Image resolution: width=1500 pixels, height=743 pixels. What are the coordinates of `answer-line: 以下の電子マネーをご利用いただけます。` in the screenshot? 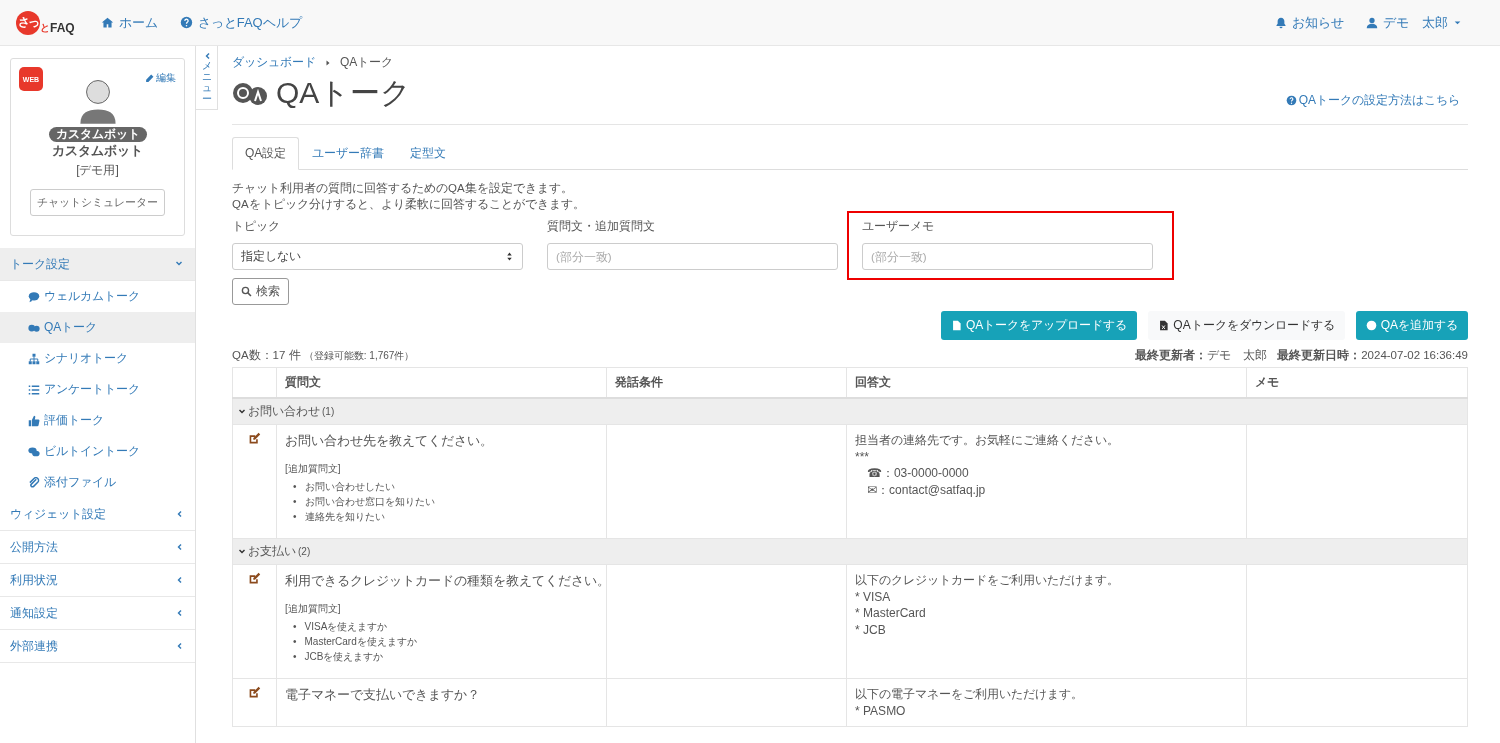 It's located at (969, 694).